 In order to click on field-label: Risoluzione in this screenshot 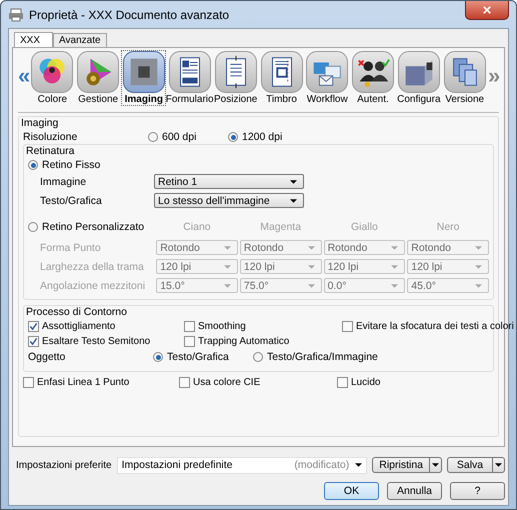, I will do `click(50, 137)`.